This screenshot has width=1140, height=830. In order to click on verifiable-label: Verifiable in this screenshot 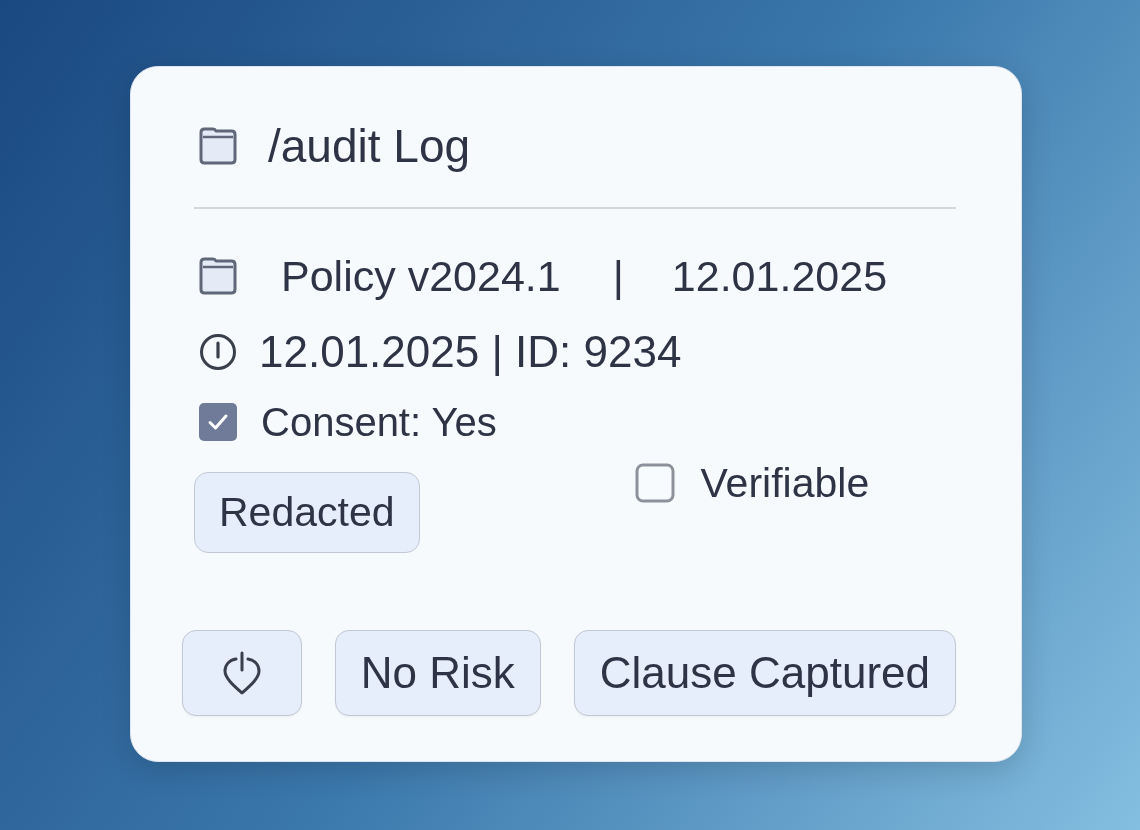, I will do `click(785, 483)`.